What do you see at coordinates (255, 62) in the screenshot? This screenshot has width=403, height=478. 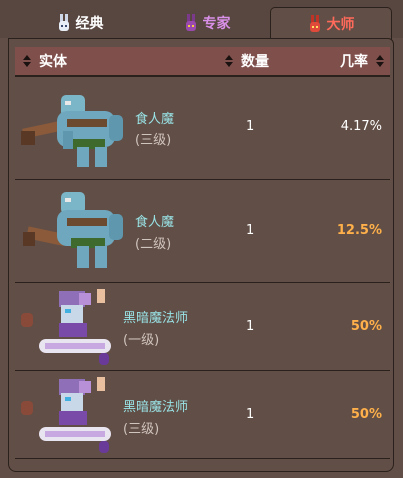 I see `quantity-header-label: 数量` at bounding box center [255, 62].